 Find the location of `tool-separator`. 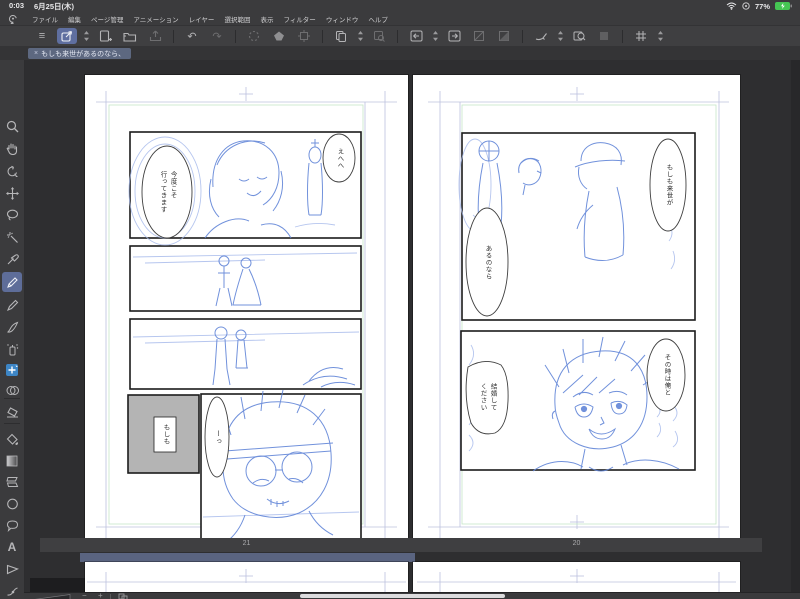

tool-separator is located at coordinates (12, 398).